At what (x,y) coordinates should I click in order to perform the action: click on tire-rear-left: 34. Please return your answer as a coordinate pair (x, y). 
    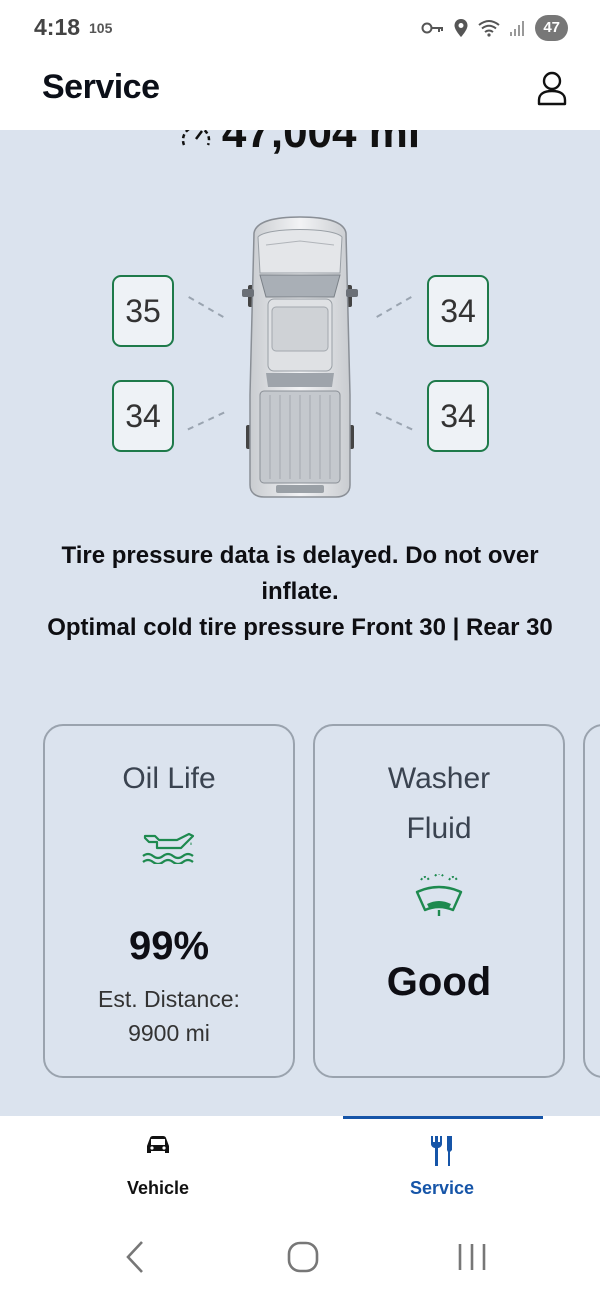
    Looking at the image, I should click on (143, 416).